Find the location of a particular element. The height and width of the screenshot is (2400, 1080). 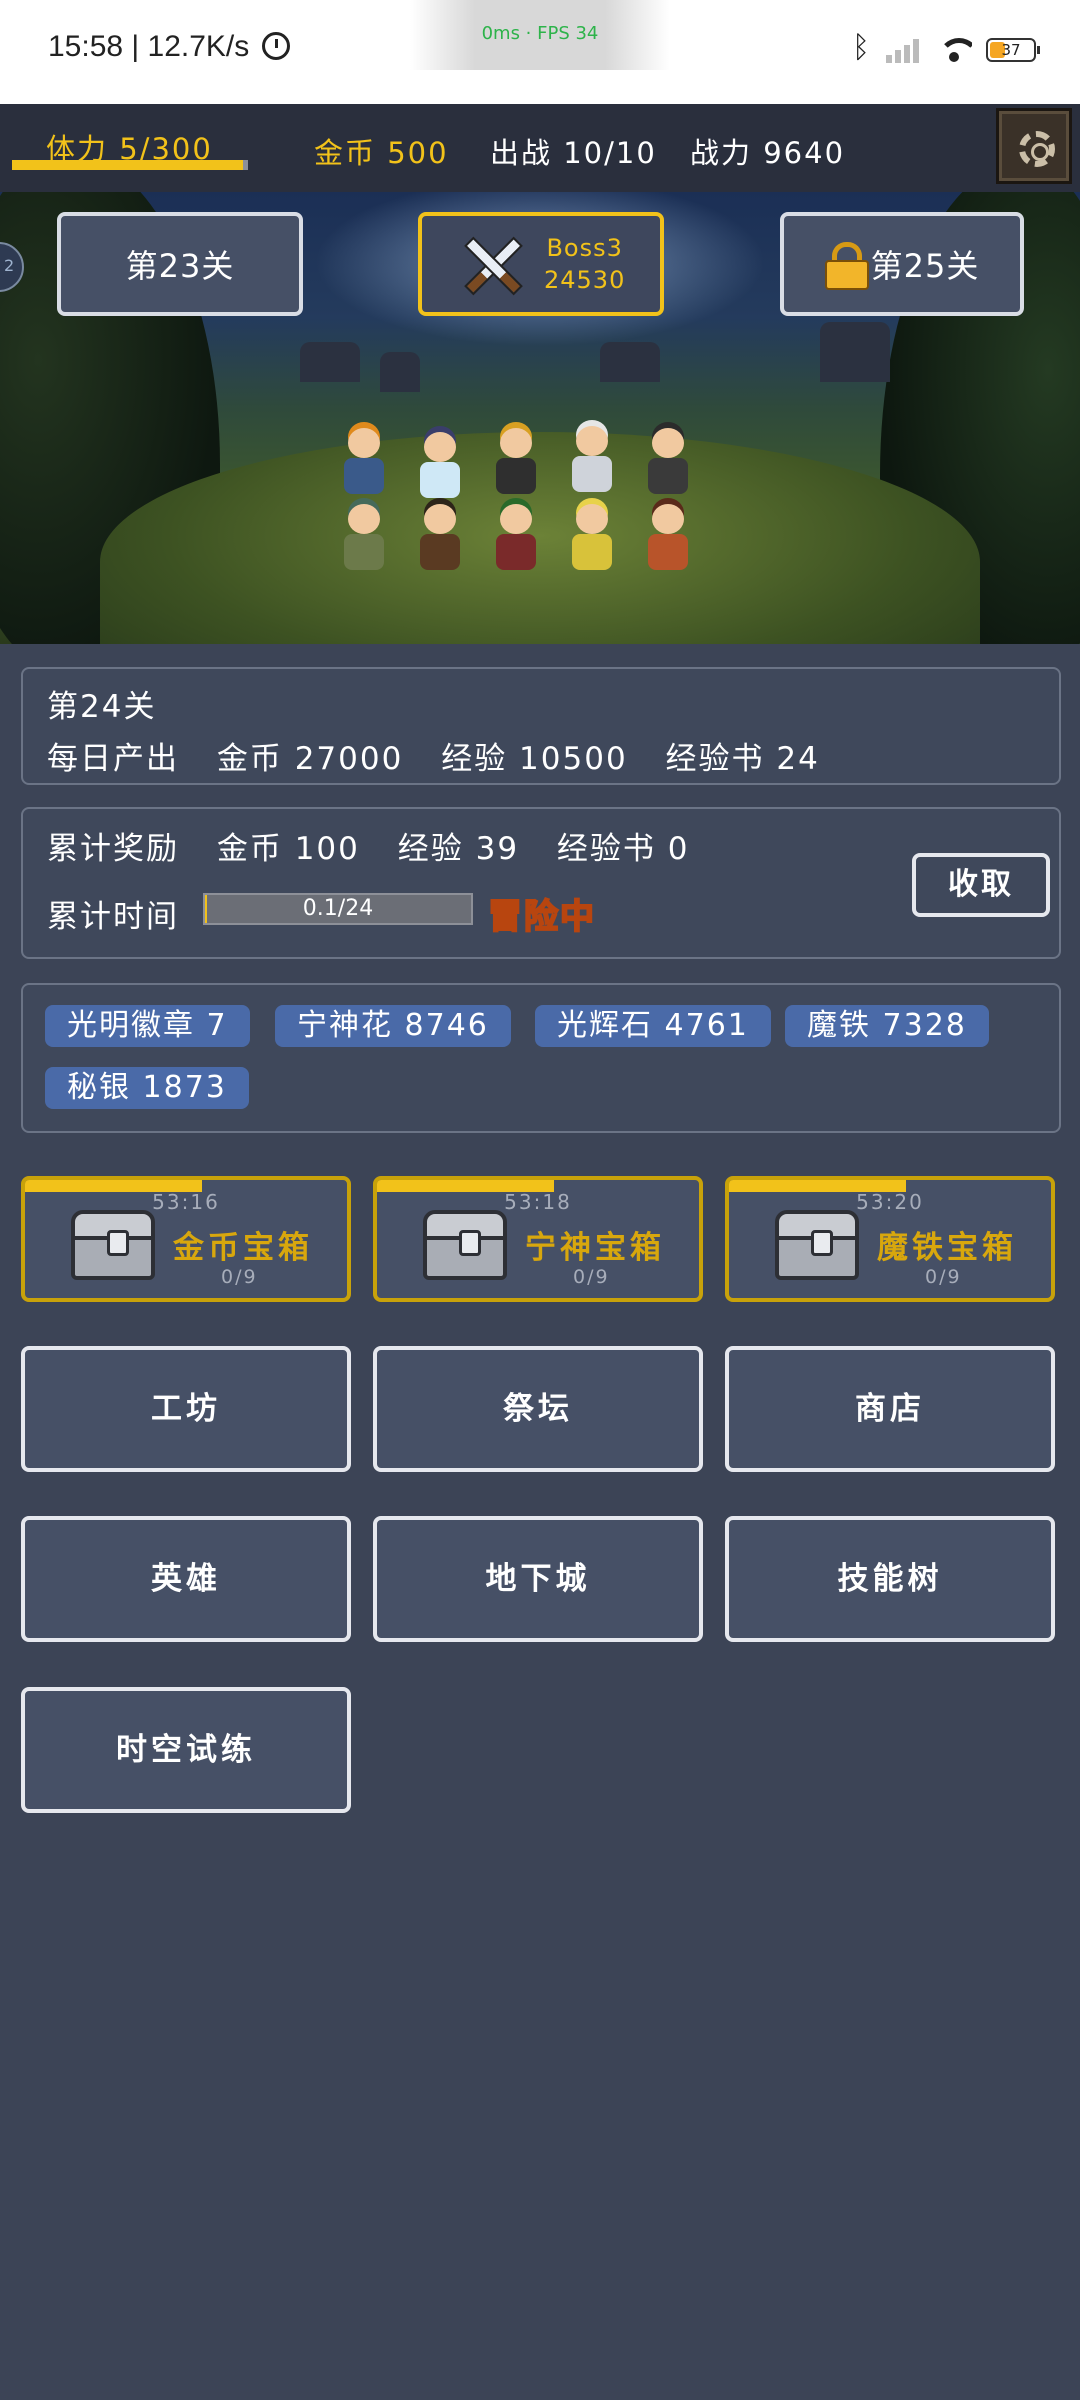

system-status-bar: 15:58 | 12.7K/s 0ms · FPS 34 37 is located at coordinates (540, 52).